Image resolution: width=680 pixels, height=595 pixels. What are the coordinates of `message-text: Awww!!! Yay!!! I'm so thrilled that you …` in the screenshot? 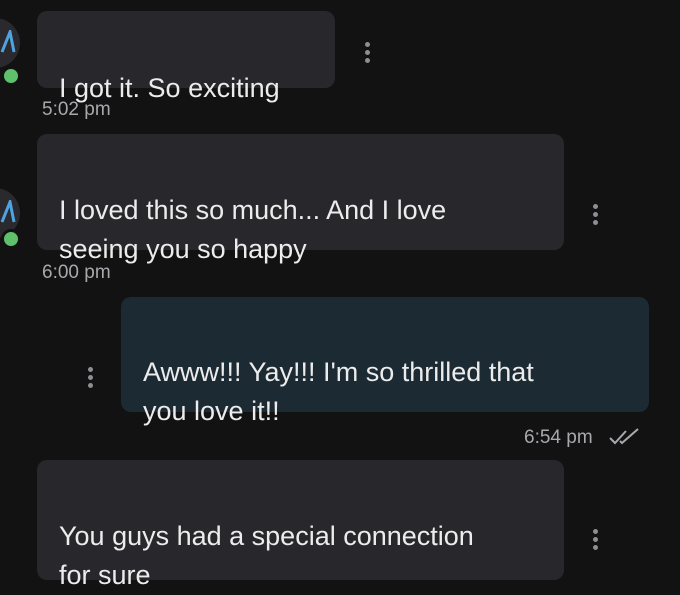 It's located at (338, 391).